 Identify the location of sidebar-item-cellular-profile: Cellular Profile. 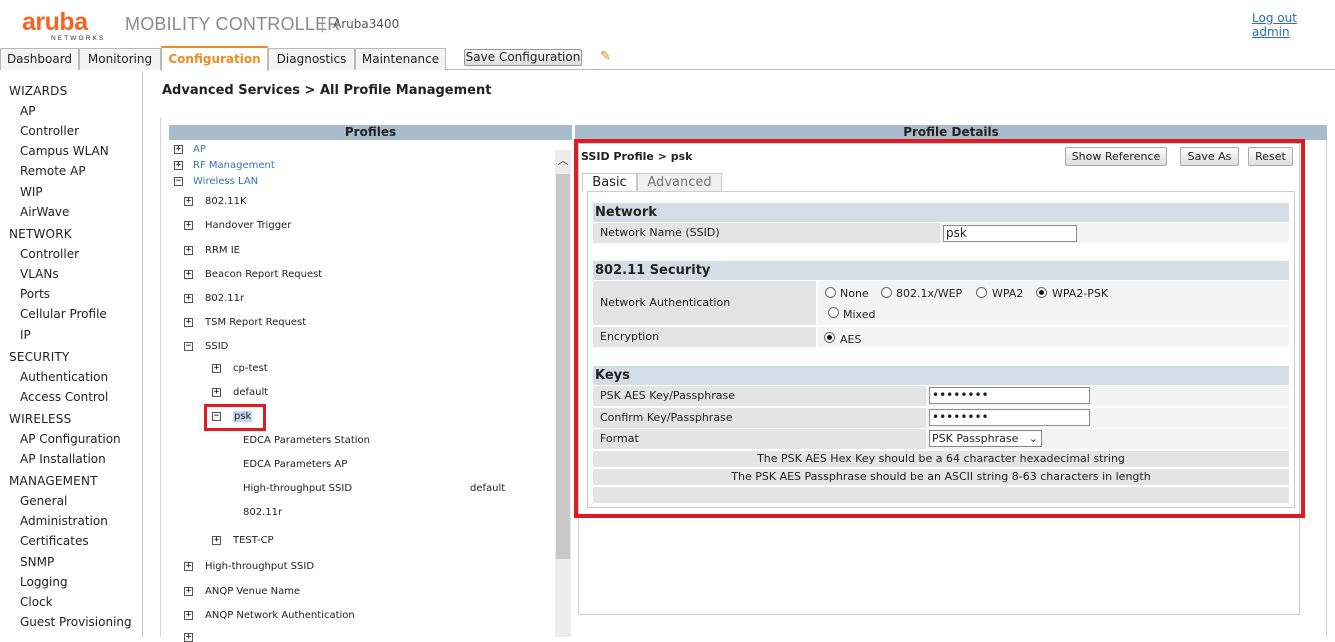
(63, 314).